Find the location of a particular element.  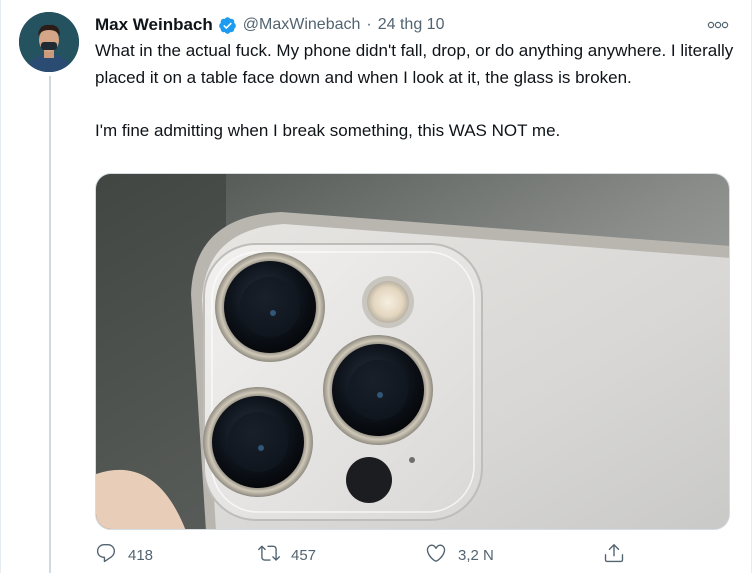

retweet-icon is located at coordinates (269, 555).